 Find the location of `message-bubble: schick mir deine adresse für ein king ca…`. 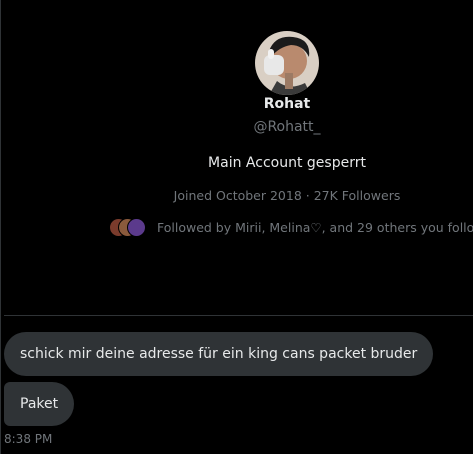

message-bubble: schick mir deine adresse für ein king ca… is located at coordinates (219, 354).